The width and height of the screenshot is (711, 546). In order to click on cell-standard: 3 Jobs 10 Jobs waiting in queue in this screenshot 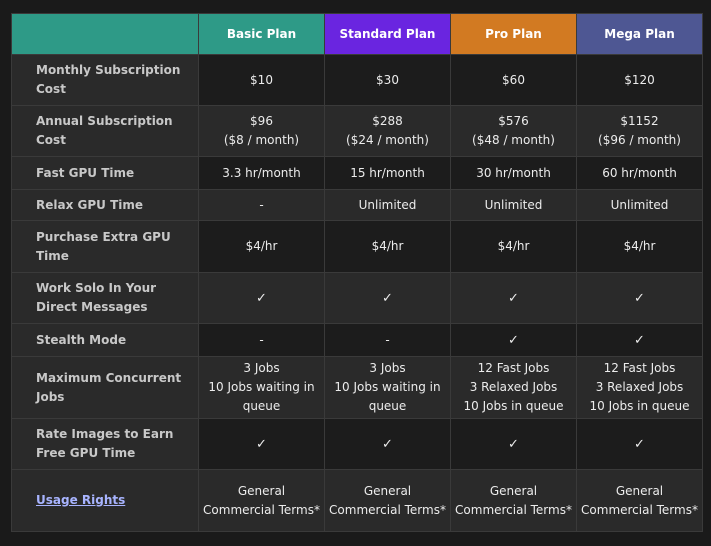, I will do `click(387, 387)`.